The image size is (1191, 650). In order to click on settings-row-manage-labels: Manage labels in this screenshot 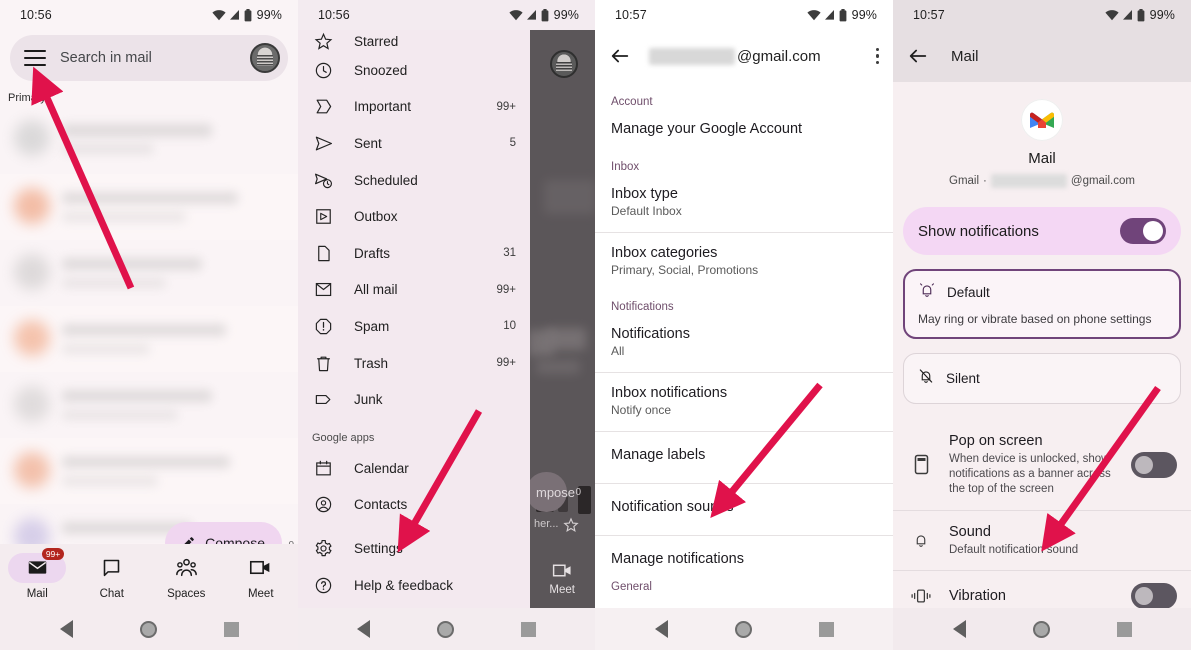, I will do `click(744, 455)`.